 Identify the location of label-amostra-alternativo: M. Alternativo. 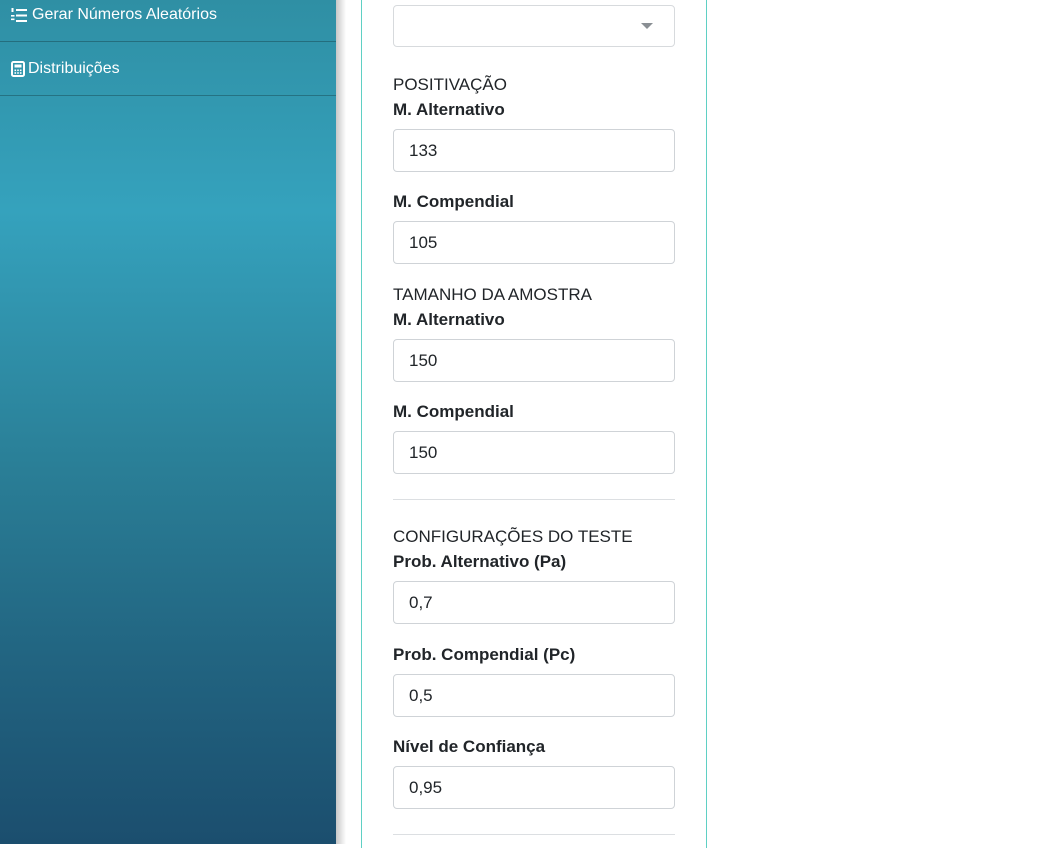
(449, 319).